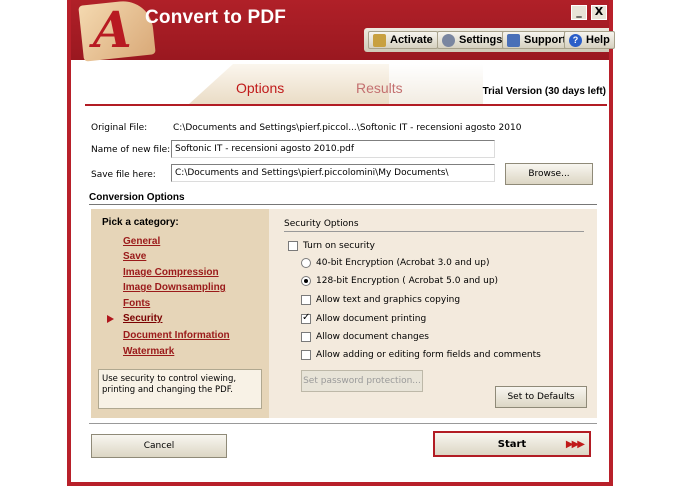  I want to click on allow-printing-option: Allow document printing, so click(364, 318).